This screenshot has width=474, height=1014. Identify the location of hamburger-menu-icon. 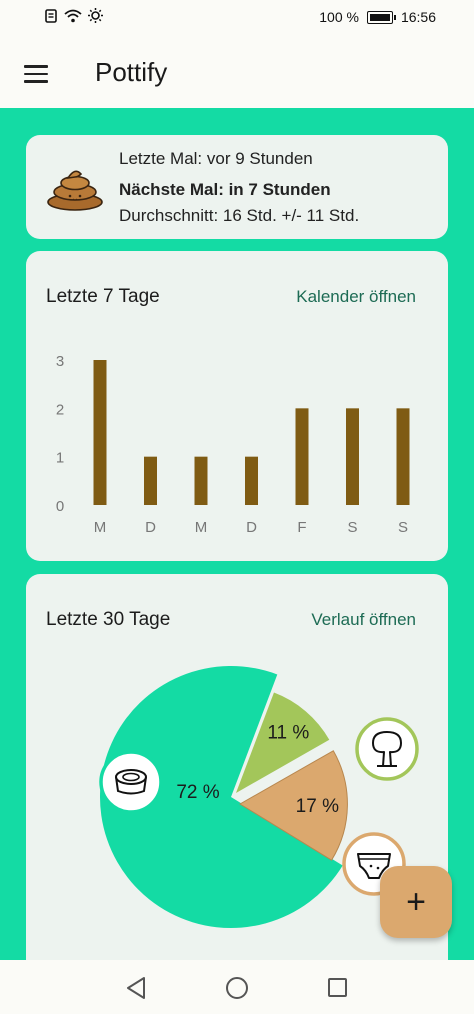
(36, 74).